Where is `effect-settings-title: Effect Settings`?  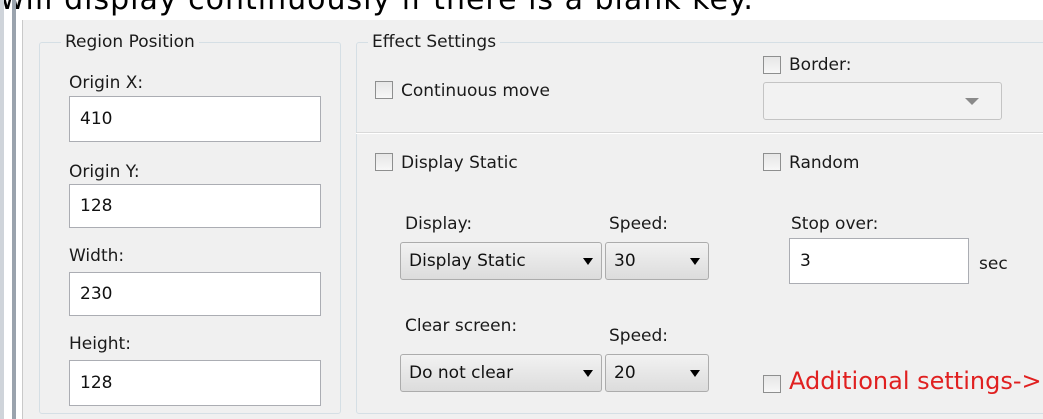
effect-settings-title: Effect Settings is located at coordinates (434, 42).